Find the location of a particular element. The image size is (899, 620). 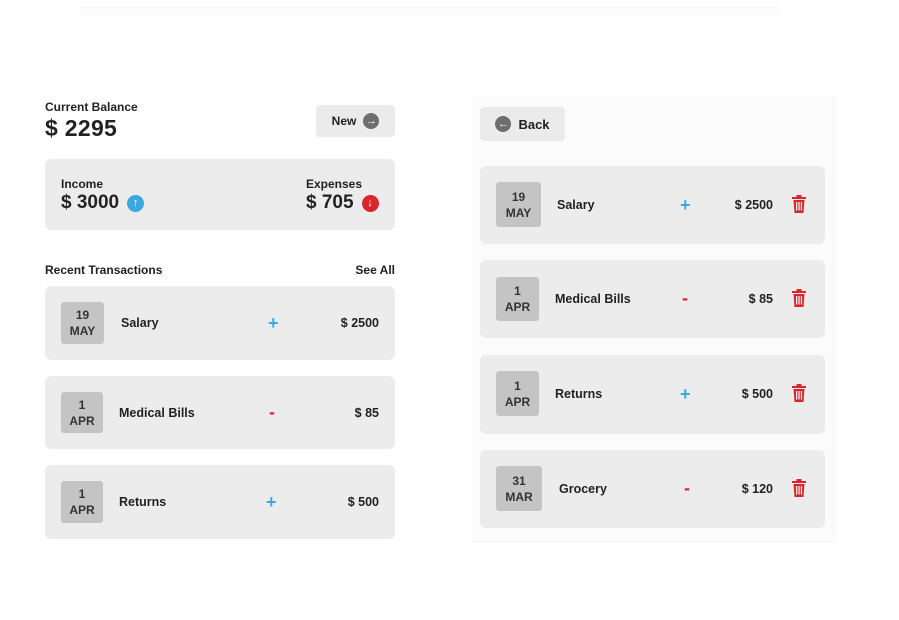

date-day: 31 is located at coordinates (519, 480).